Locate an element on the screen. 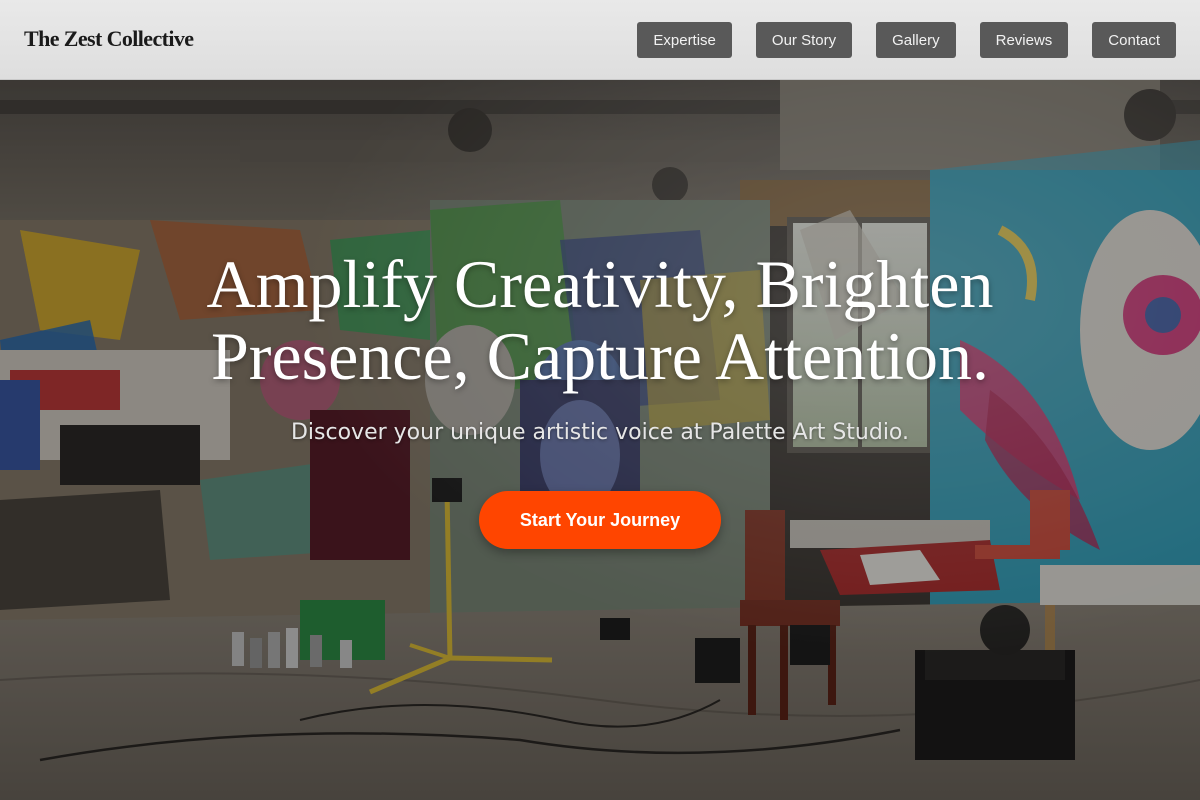  nav-expertise-button: Expertise is located at coordinates (684, 40).